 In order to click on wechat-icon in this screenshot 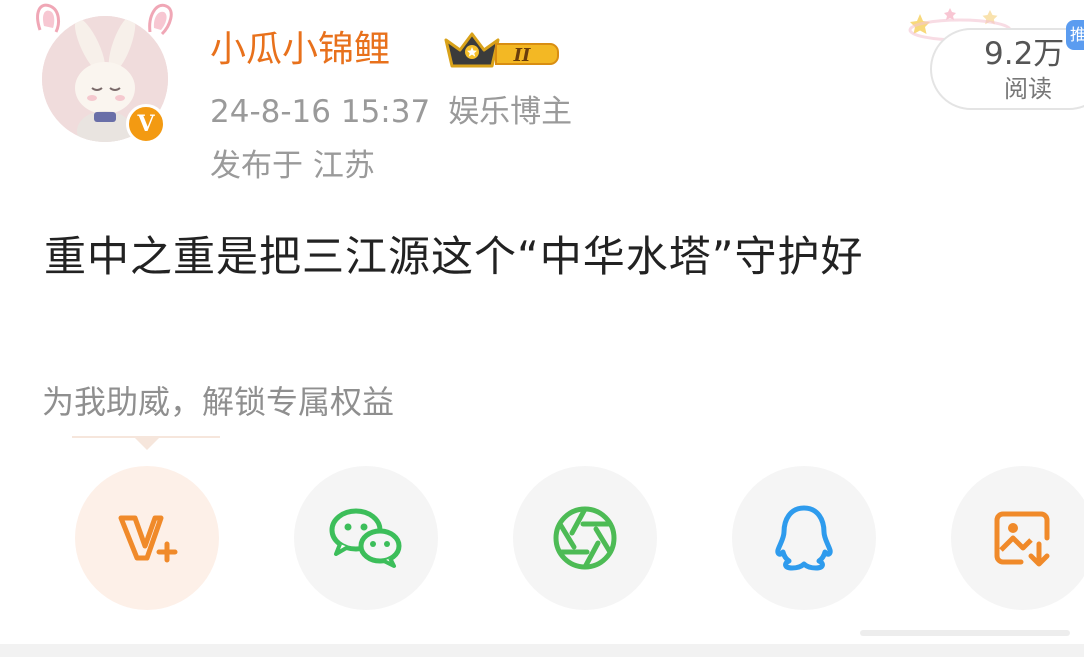, I will do `click(365, 538)`.